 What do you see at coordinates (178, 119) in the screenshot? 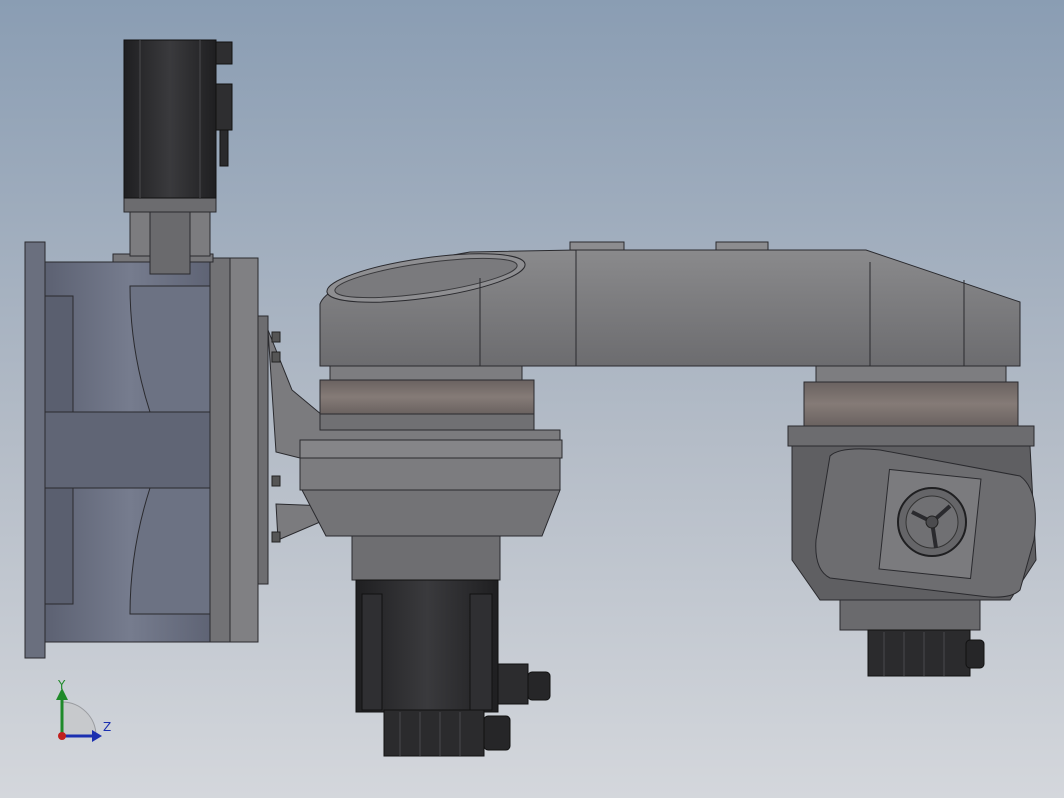
I see `servo-motor-top` at bounding box center [178, 119].